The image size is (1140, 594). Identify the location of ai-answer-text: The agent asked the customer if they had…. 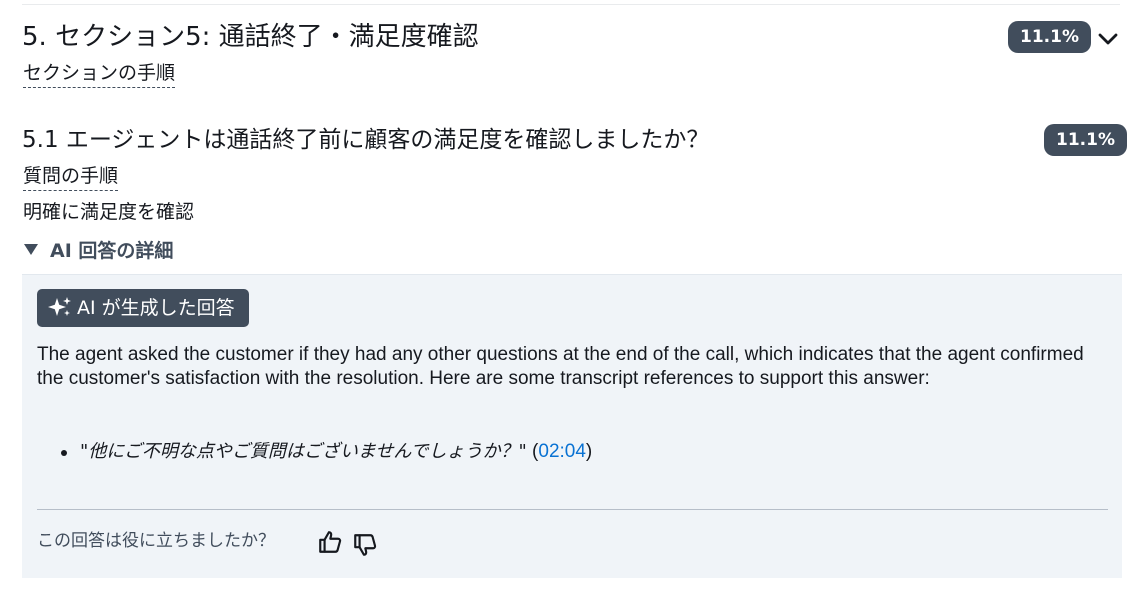
(560, 366).